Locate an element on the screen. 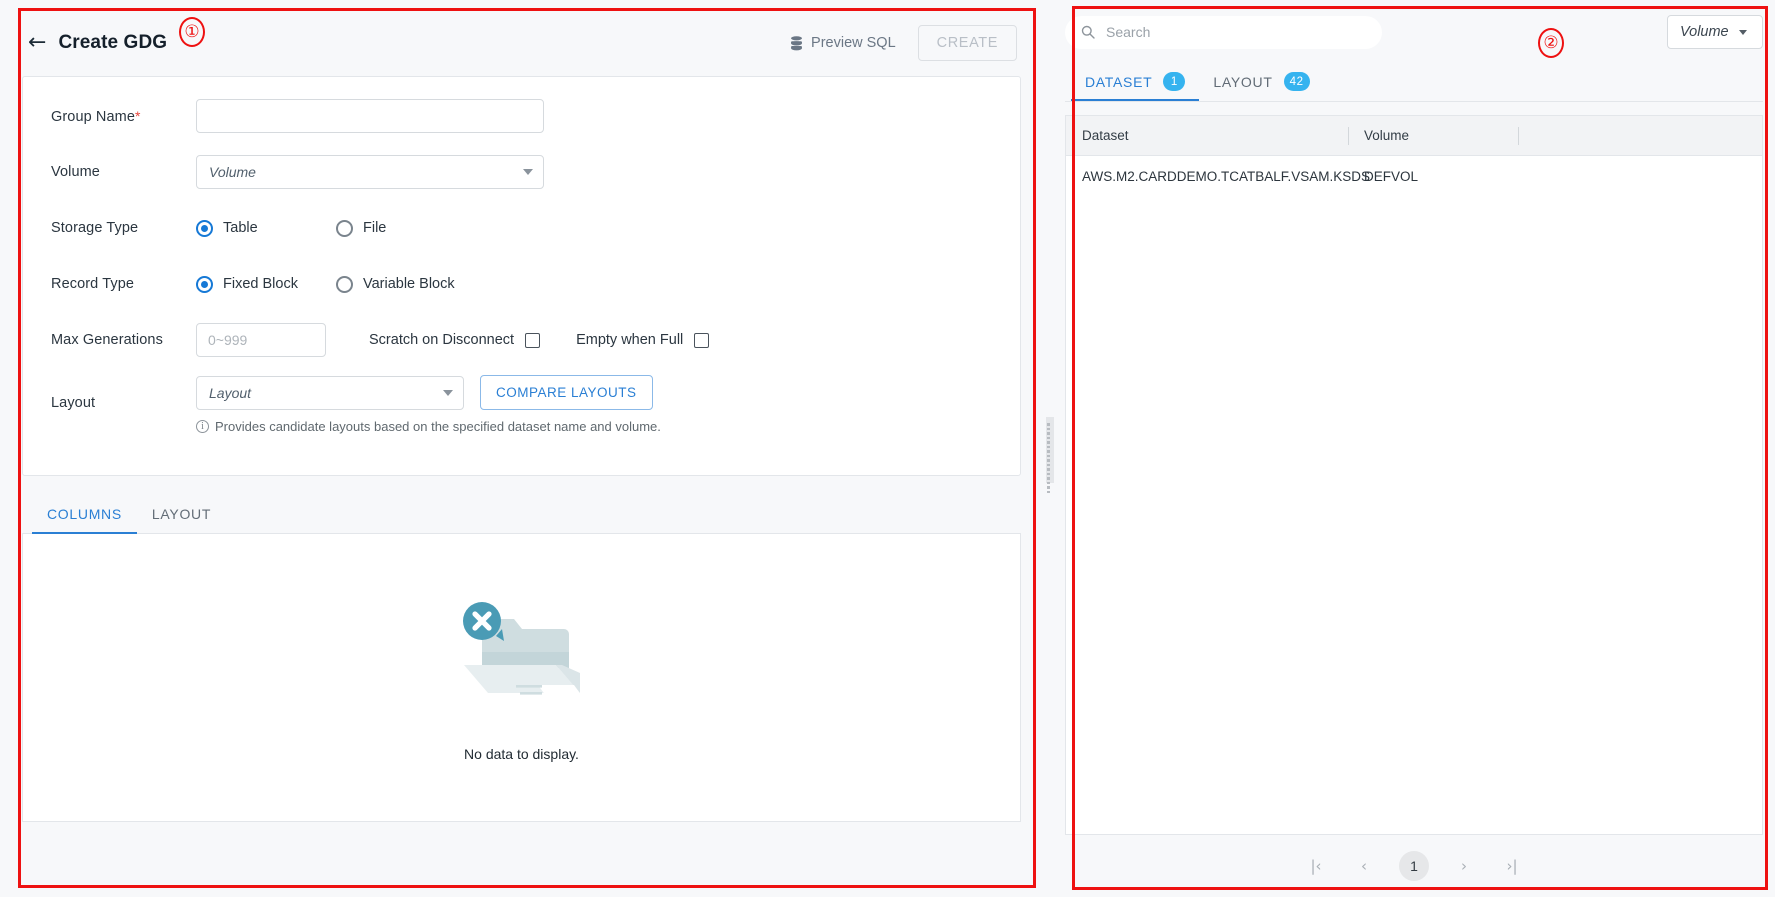  group-name-label-text: Group Name is located at coordinates (93, 116).